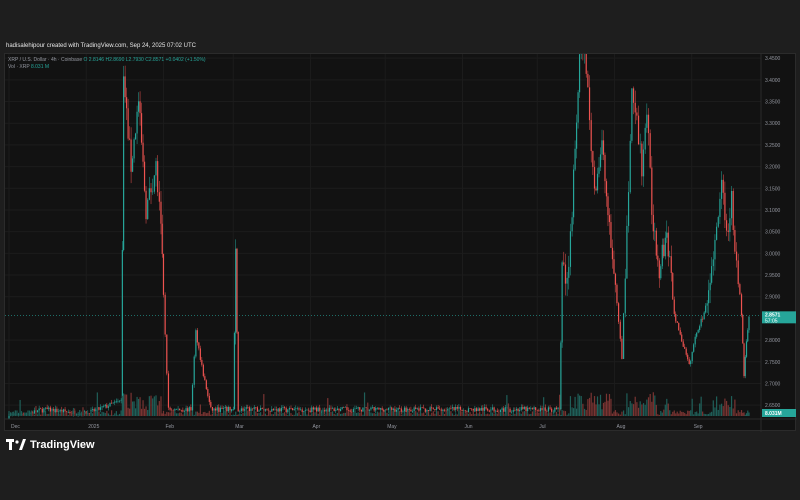  Describe the element at coordinates (239, 427) in the screenshot. I see `time-tick-label: Mar` at that location.